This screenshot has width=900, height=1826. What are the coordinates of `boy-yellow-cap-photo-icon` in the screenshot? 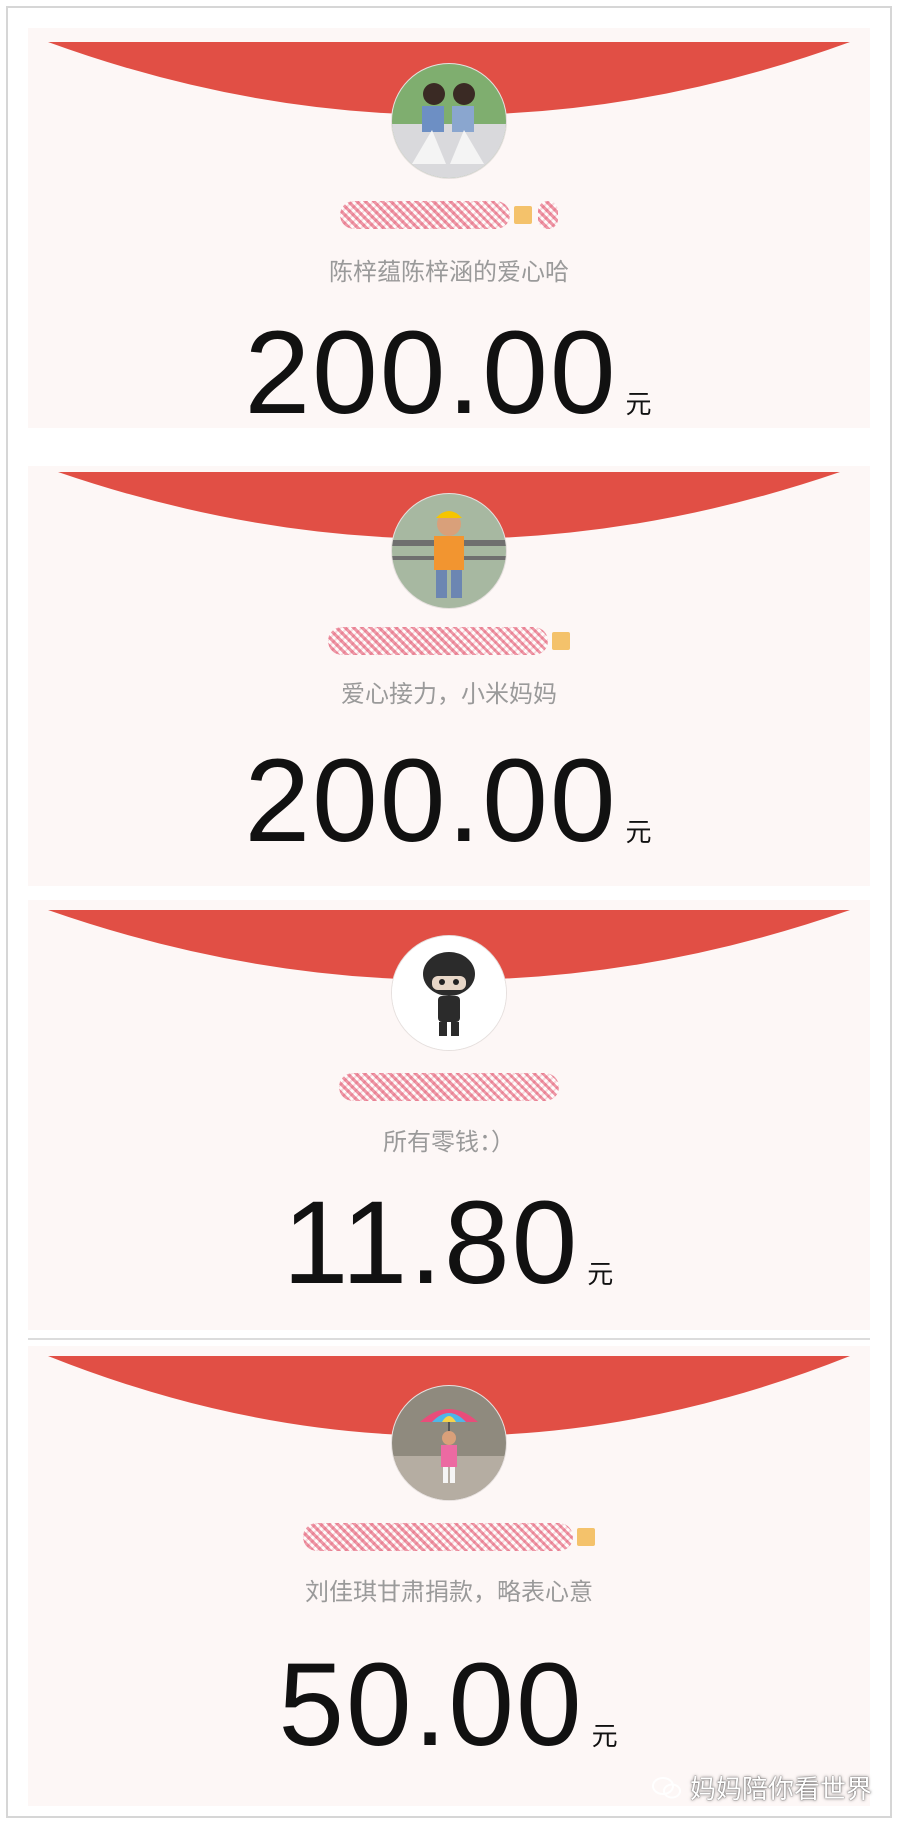 It's located at (449, 551).